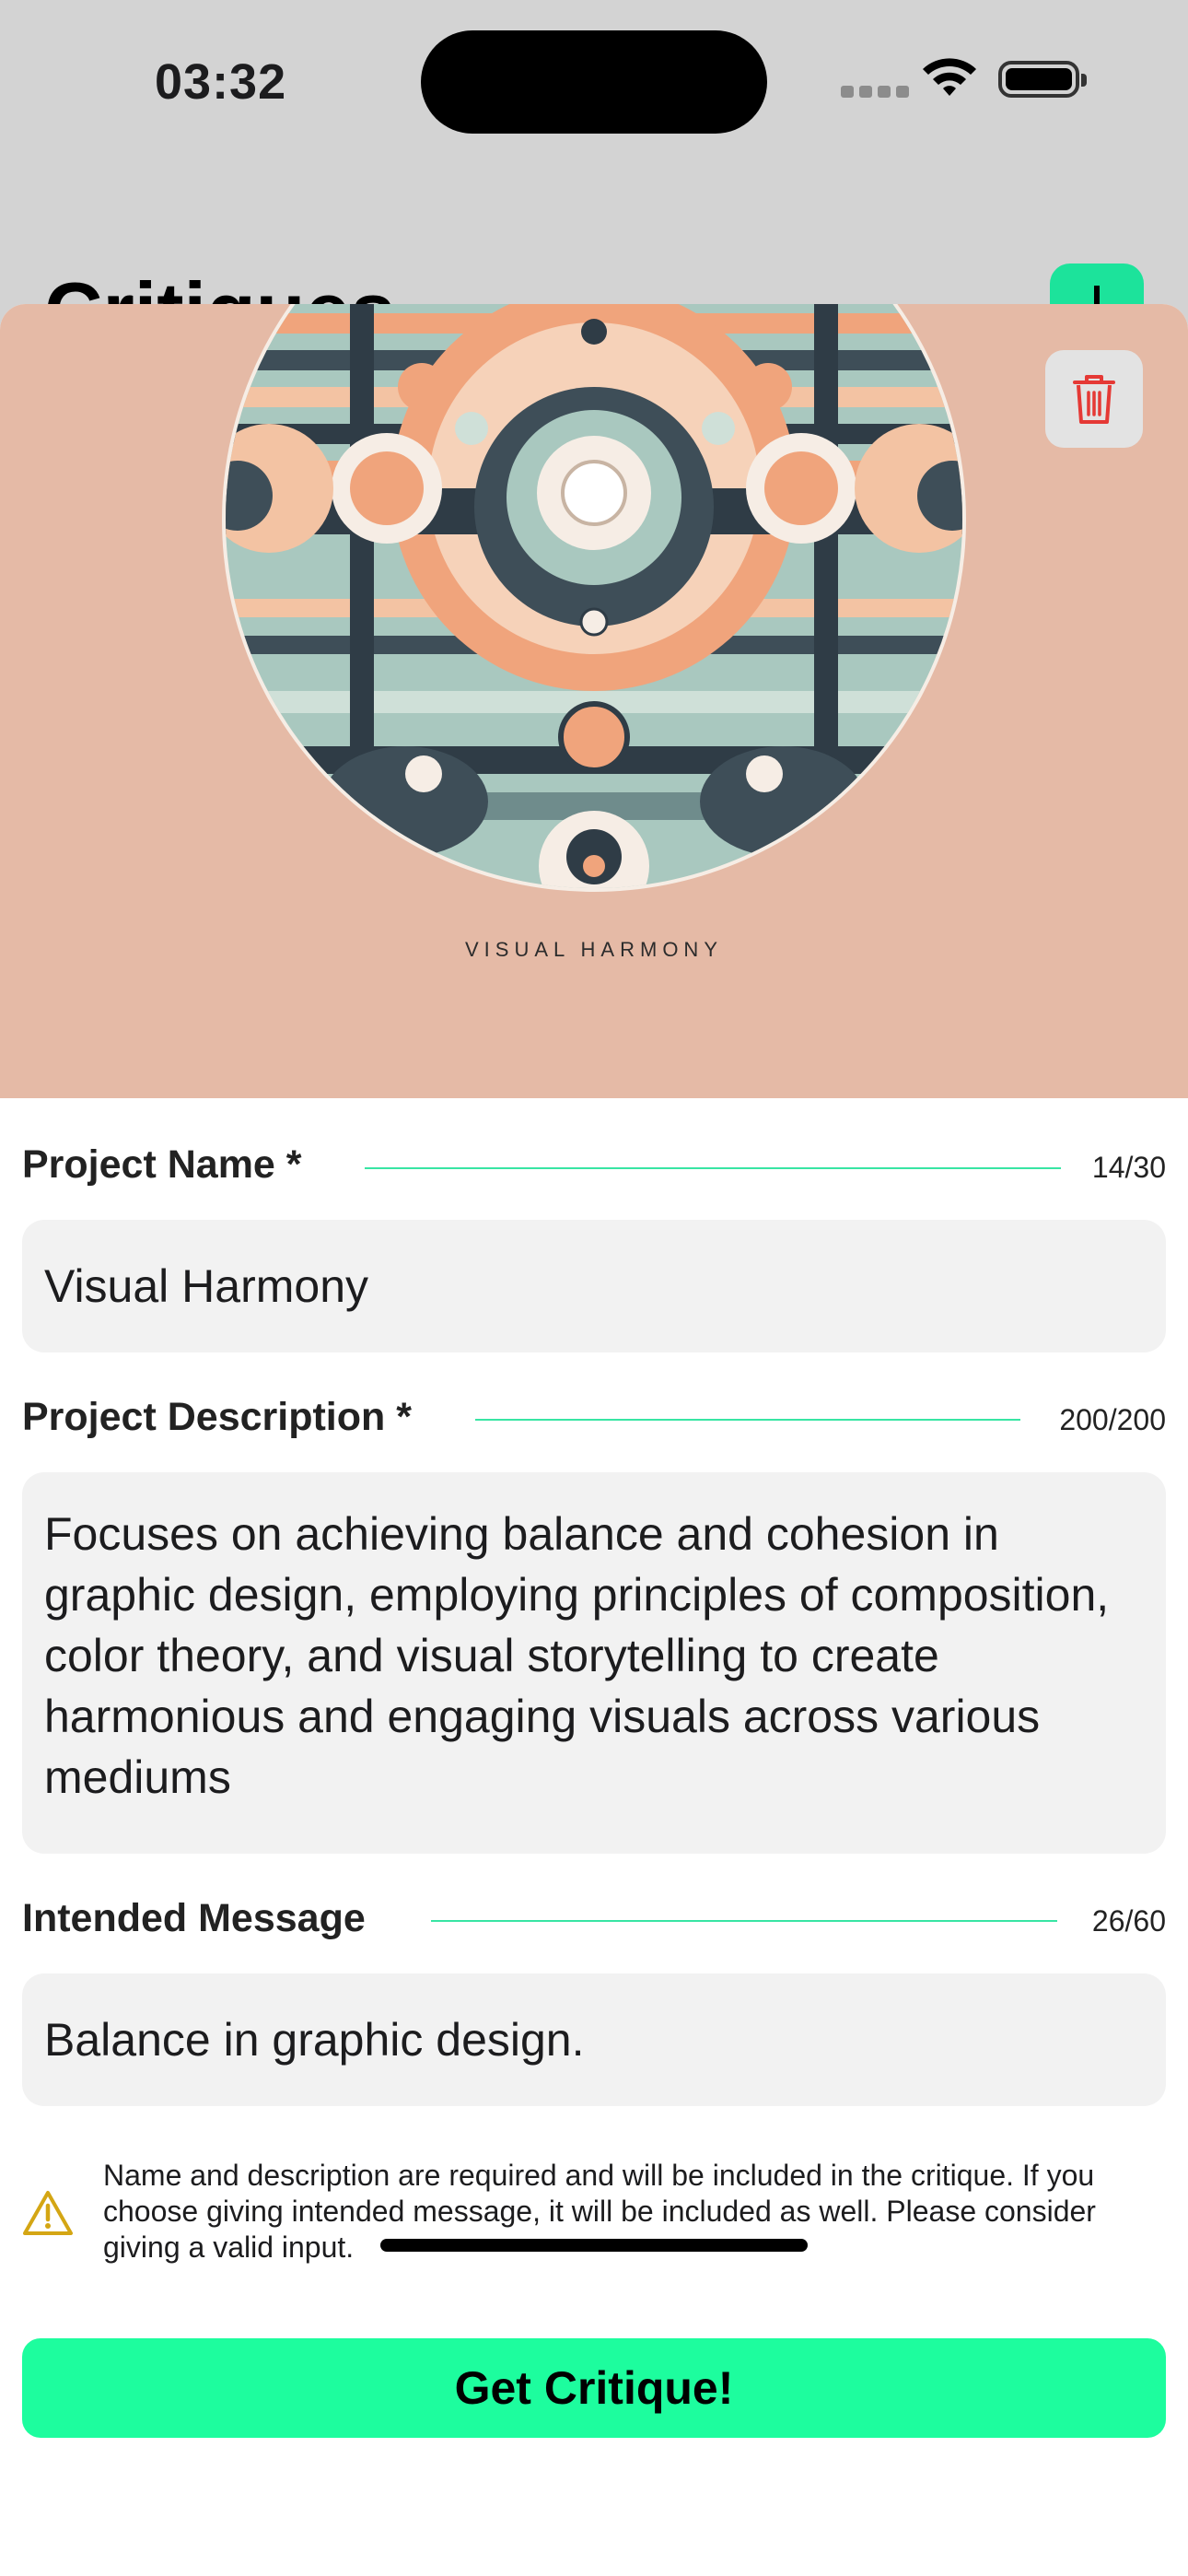 This screenshot has width=1188, height=2576. I want to click on image-caption: VISUAL HARMONY, so click(593, 949).